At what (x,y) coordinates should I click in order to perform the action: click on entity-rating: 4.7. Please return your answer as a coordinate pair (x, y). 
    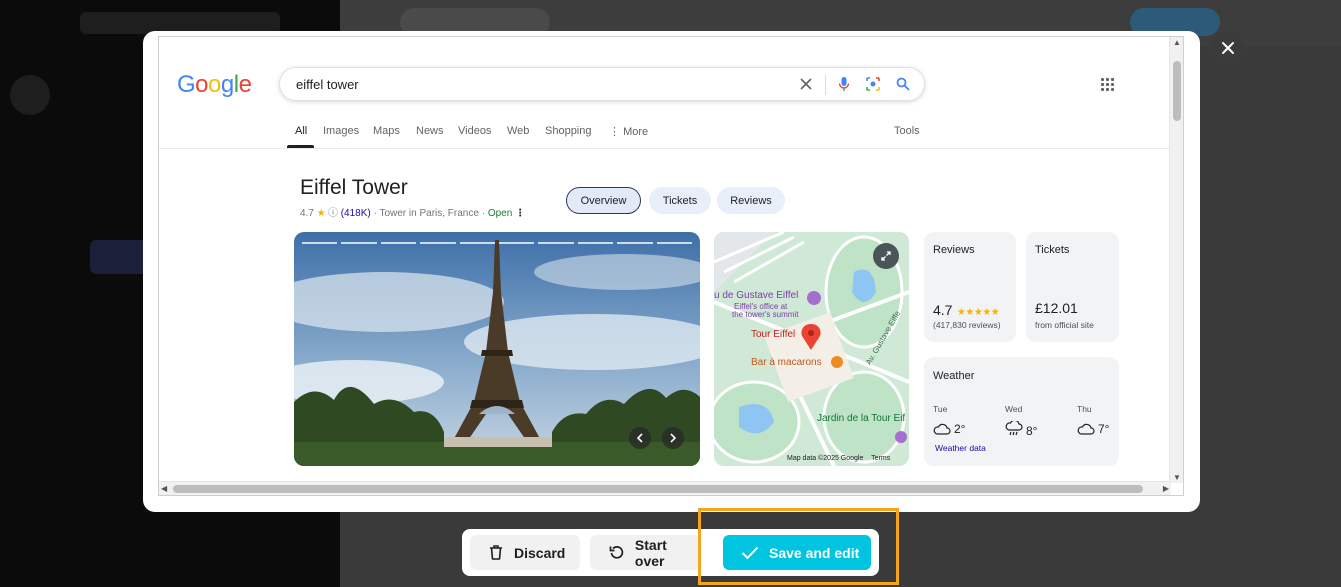
    Looking at the image, I should click on (307, 213).